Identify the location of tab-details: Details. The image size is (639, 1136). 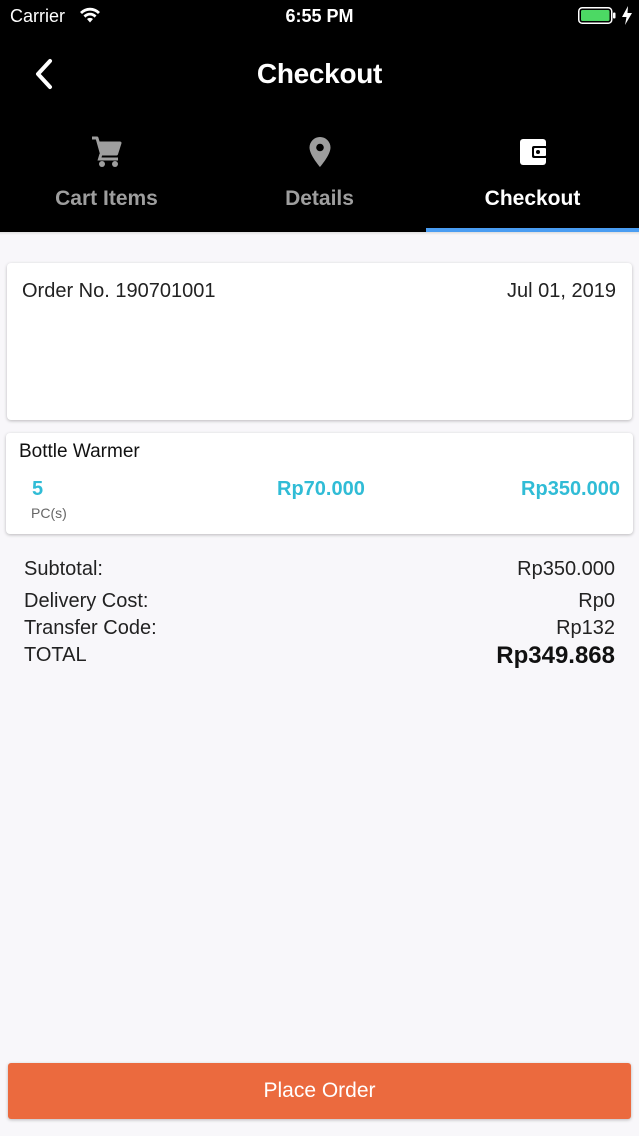
(319, 178).